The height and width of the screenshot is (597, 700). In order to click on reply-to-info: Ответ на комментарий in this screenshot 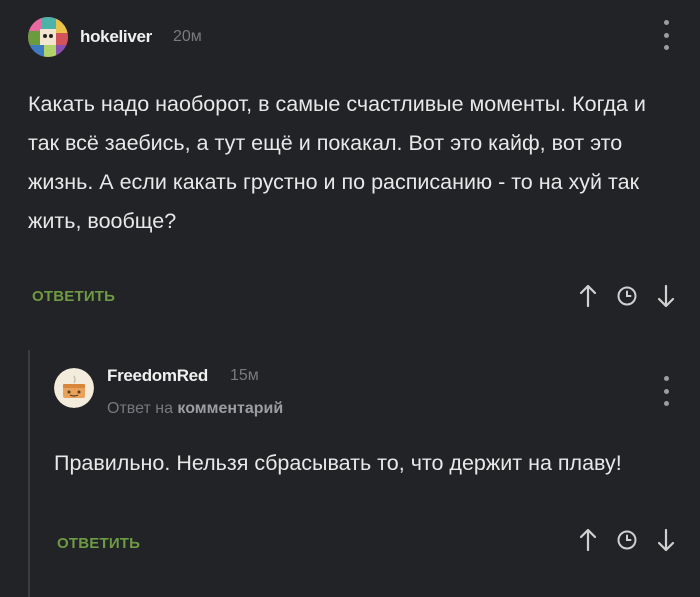, I will do `click(195, 409)`.